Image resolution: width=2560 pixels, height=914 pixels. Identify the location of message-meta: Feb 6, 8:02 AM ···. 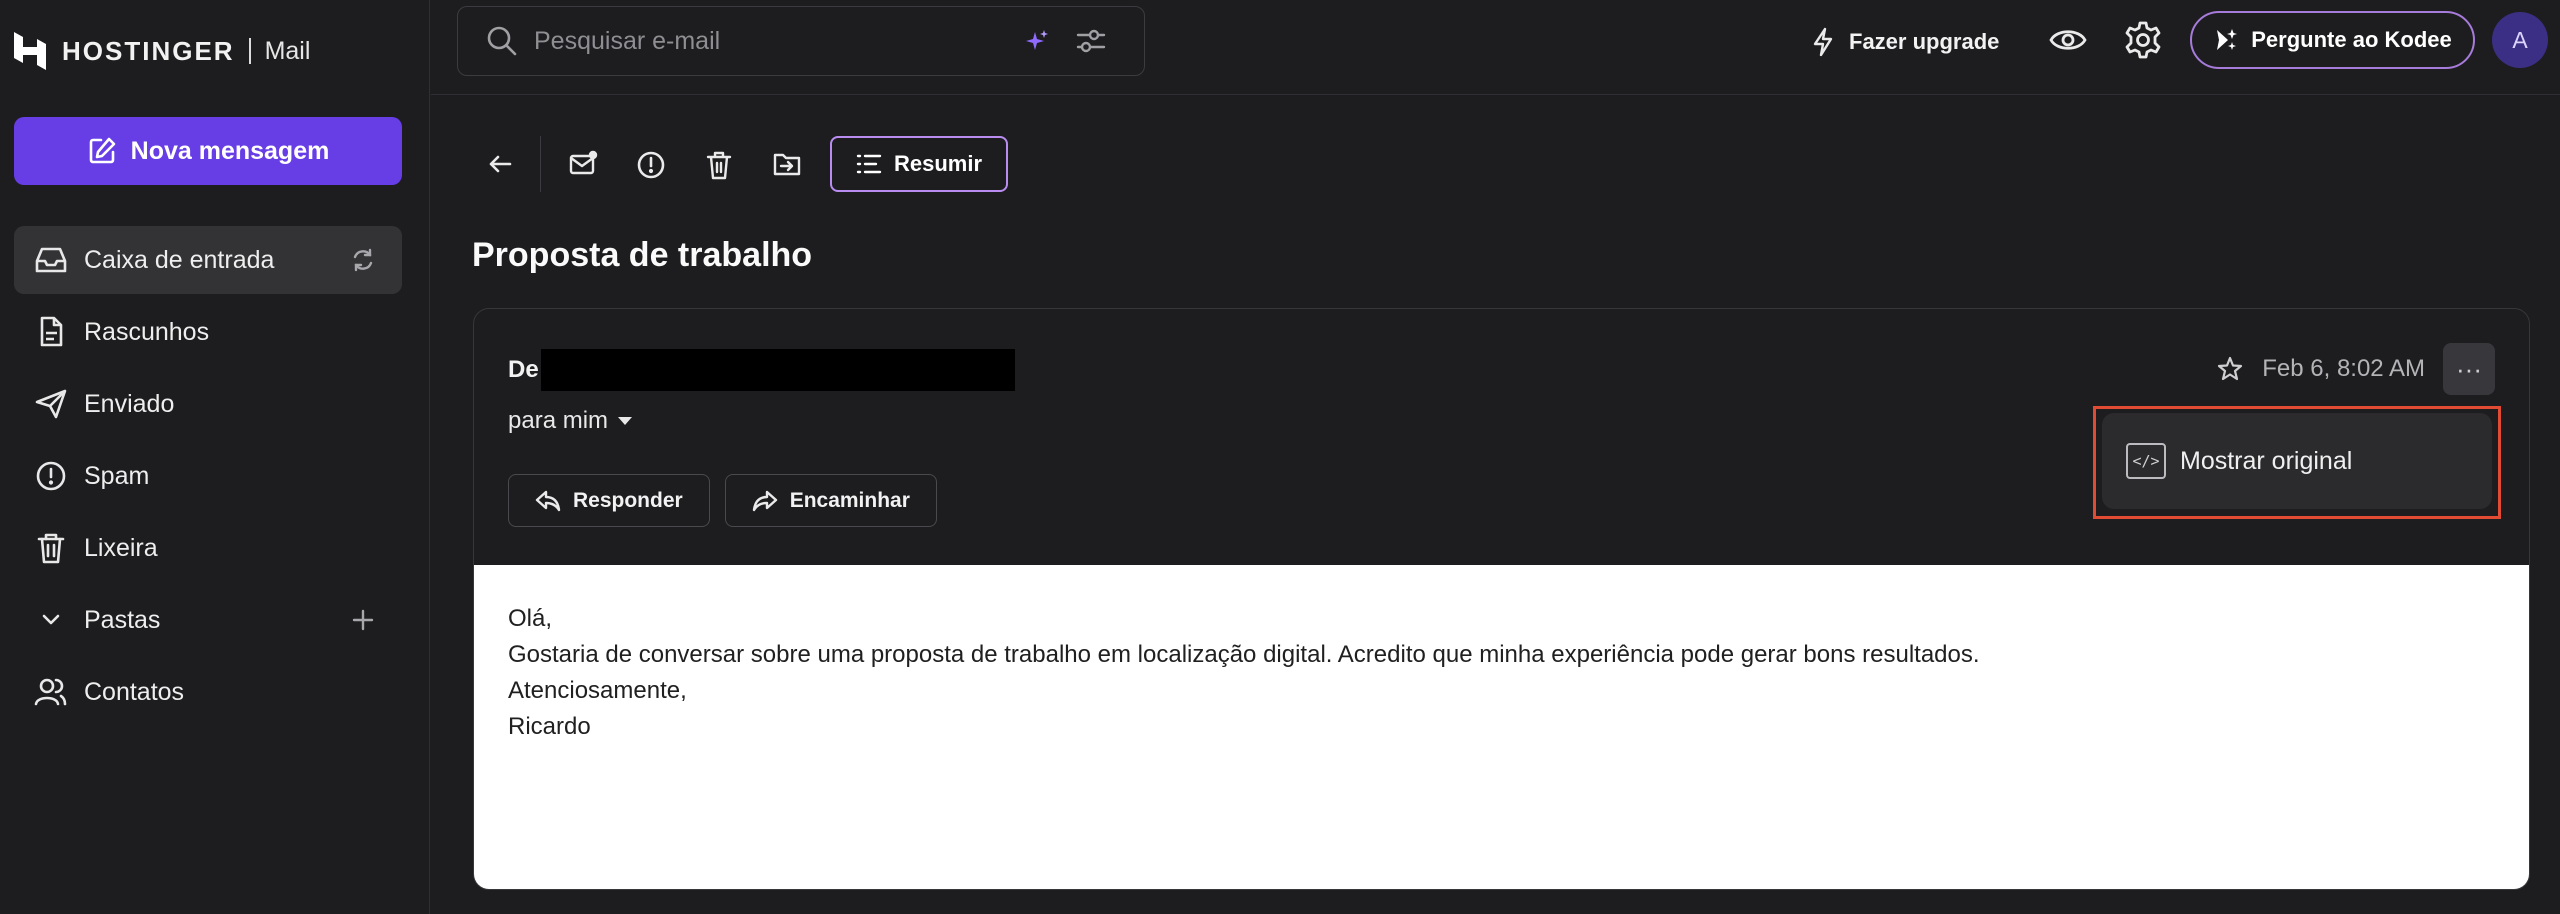
(2355, 369).